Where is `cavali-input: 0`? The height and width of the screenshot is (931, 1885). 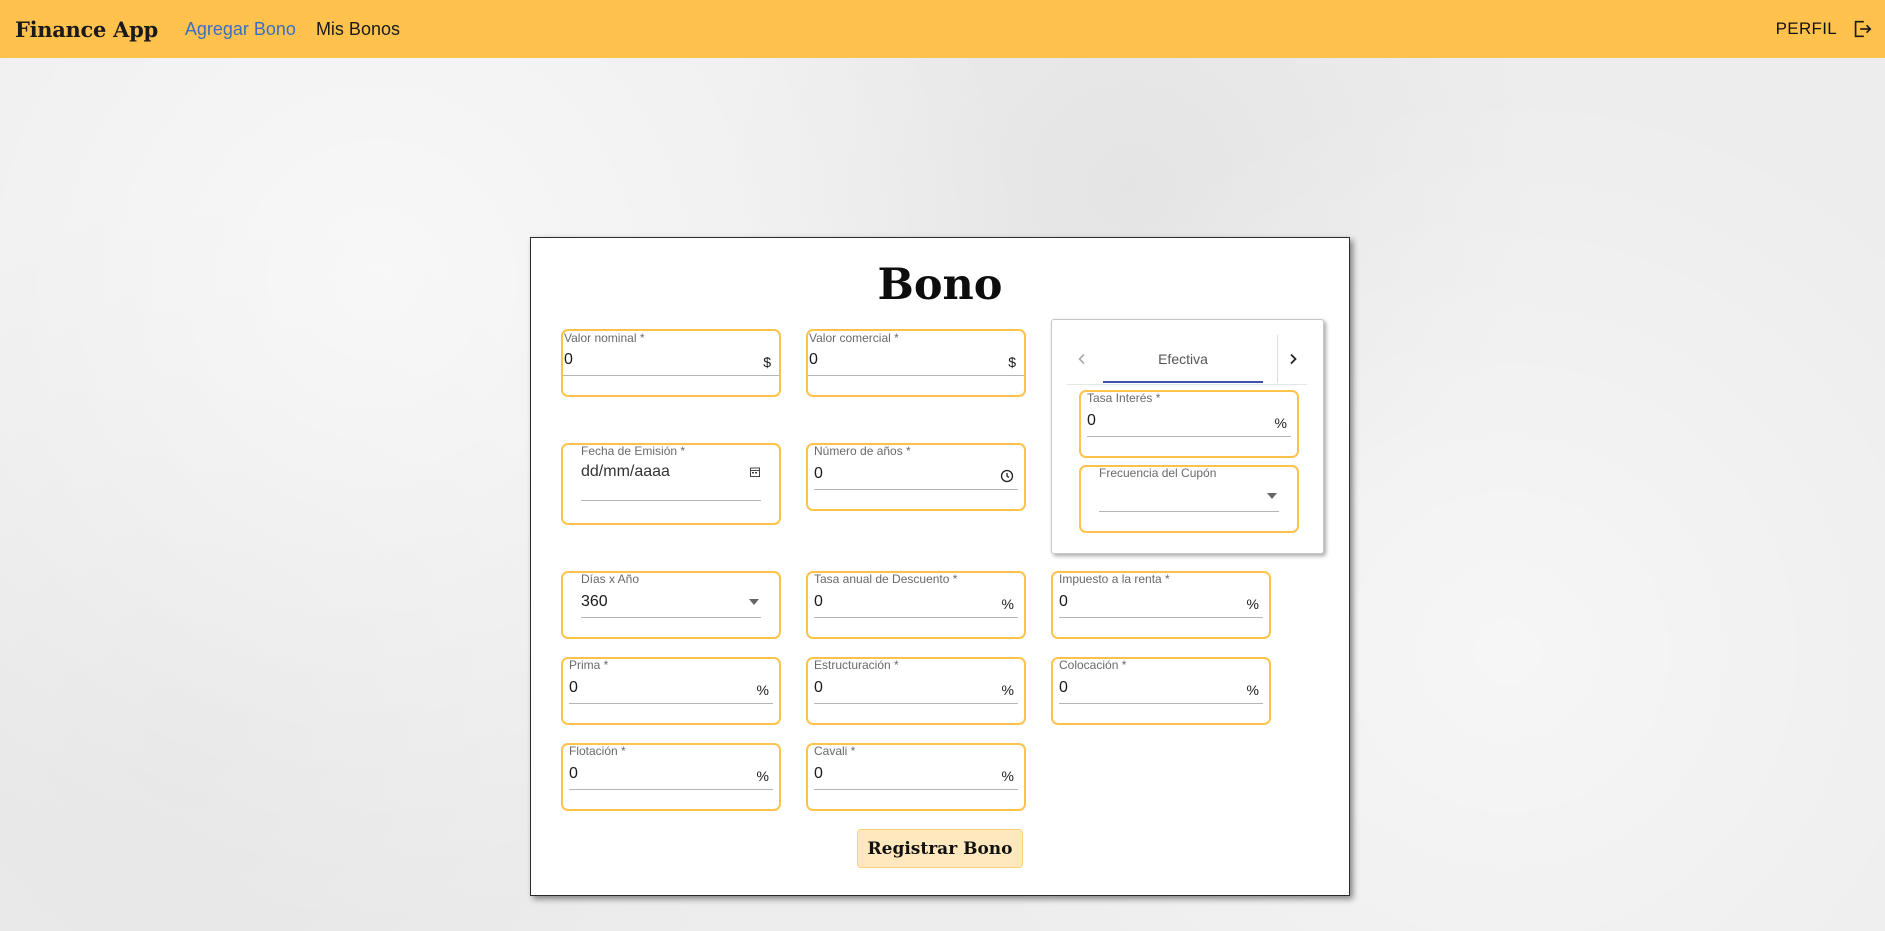
cavali-input: 0 is located at coordinates (818, 774).